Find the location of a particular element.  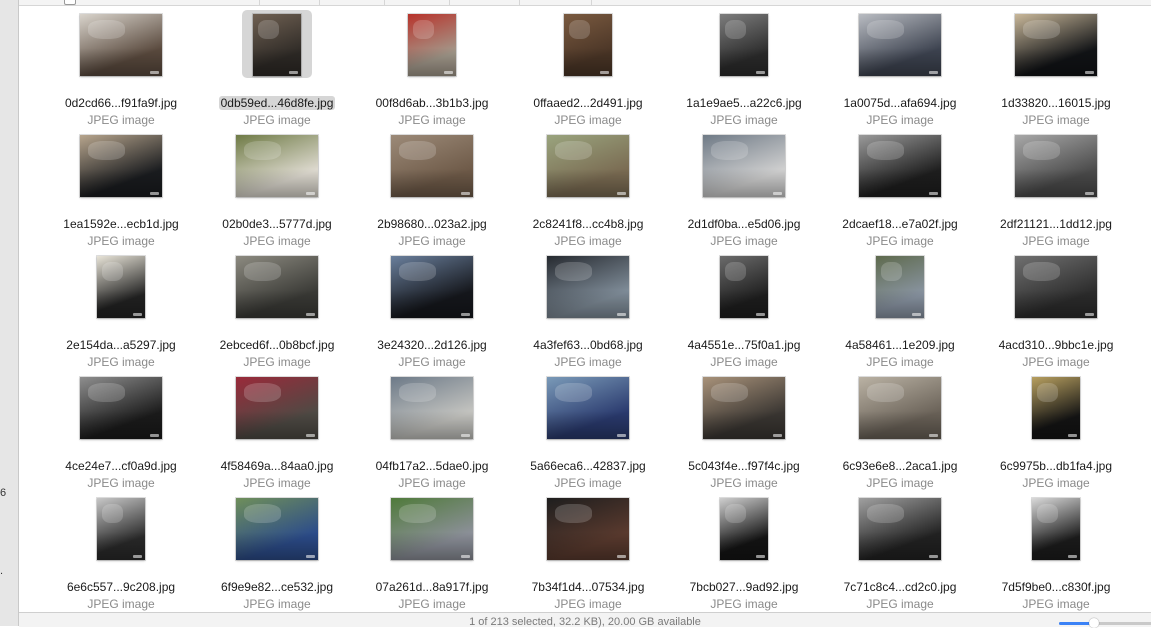

file-item: 04fb17a2...5dae0.jpg JPEG image is located at coordinates (432, 432).